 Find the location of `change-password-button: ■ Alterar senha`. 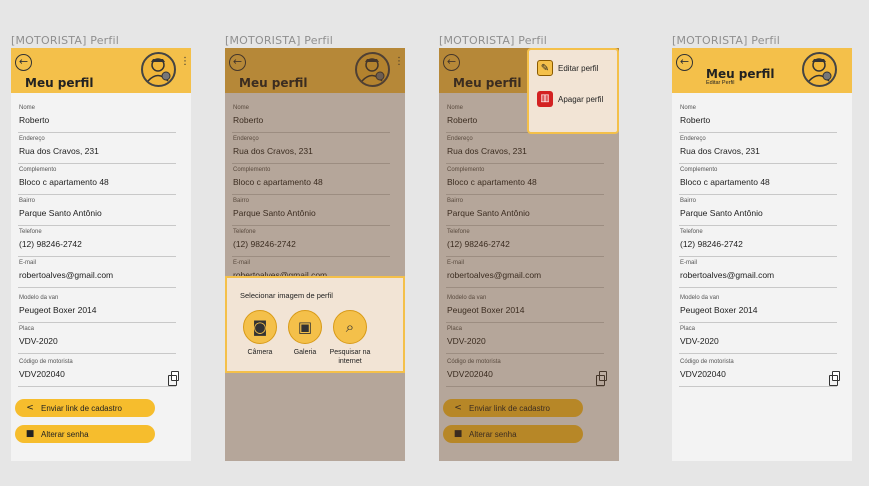

change-password-button: ■ Alterar senha is located at coordinates (85, 434).